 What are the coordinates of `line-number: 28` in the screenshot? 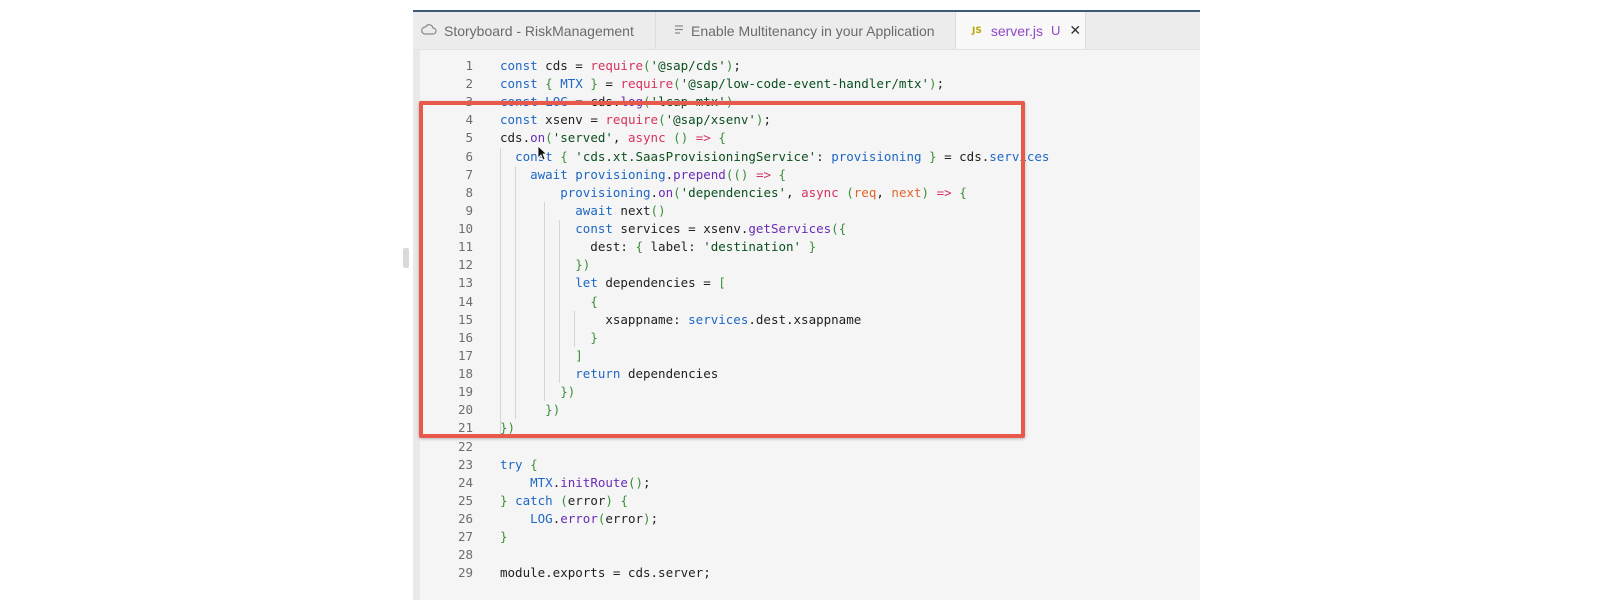 It's located at (465, 555).